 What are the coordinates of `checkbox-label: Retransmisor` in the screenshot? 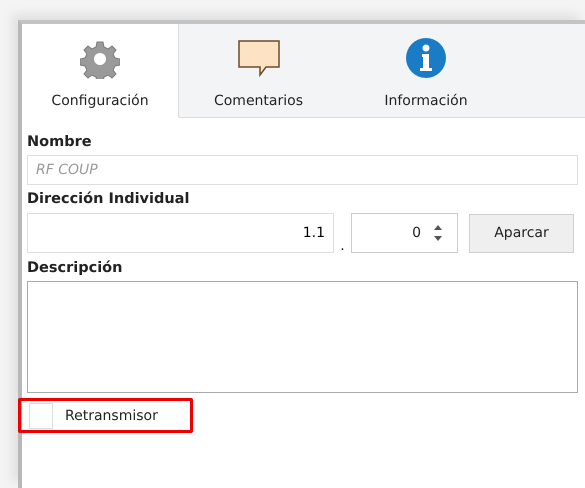 It's located at (111, 416).